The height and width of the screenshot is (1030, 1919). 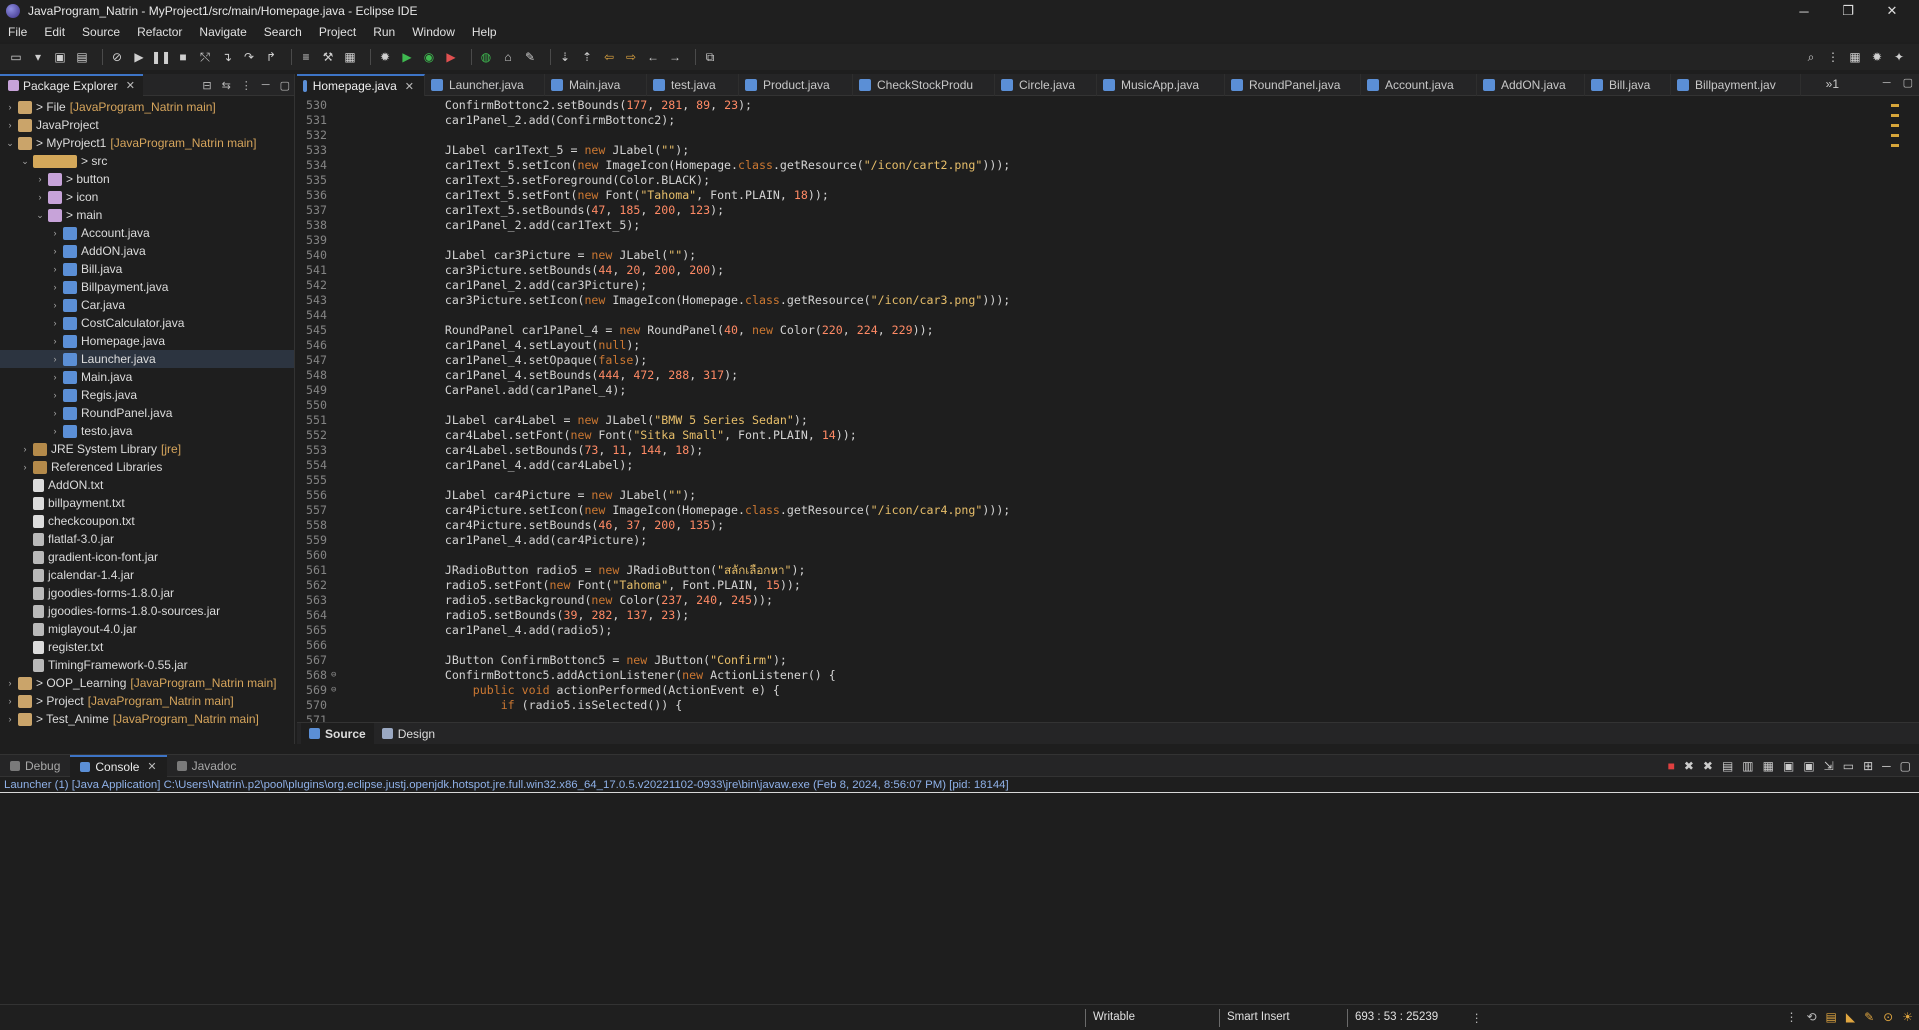 What do you see at coordinates (1293, 85) in the screenshot?
I see `editor-tab: RoundPanel.java` at bounding box center [1293, 85].